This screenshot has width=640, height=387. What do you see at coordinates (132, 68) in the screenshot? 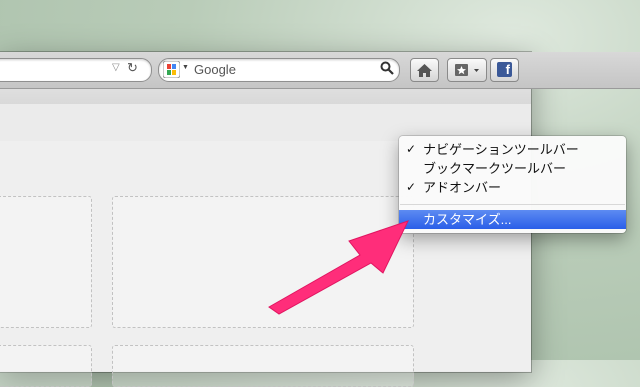
I see `reload-icon: ↻` at bounding box center [132, 68].